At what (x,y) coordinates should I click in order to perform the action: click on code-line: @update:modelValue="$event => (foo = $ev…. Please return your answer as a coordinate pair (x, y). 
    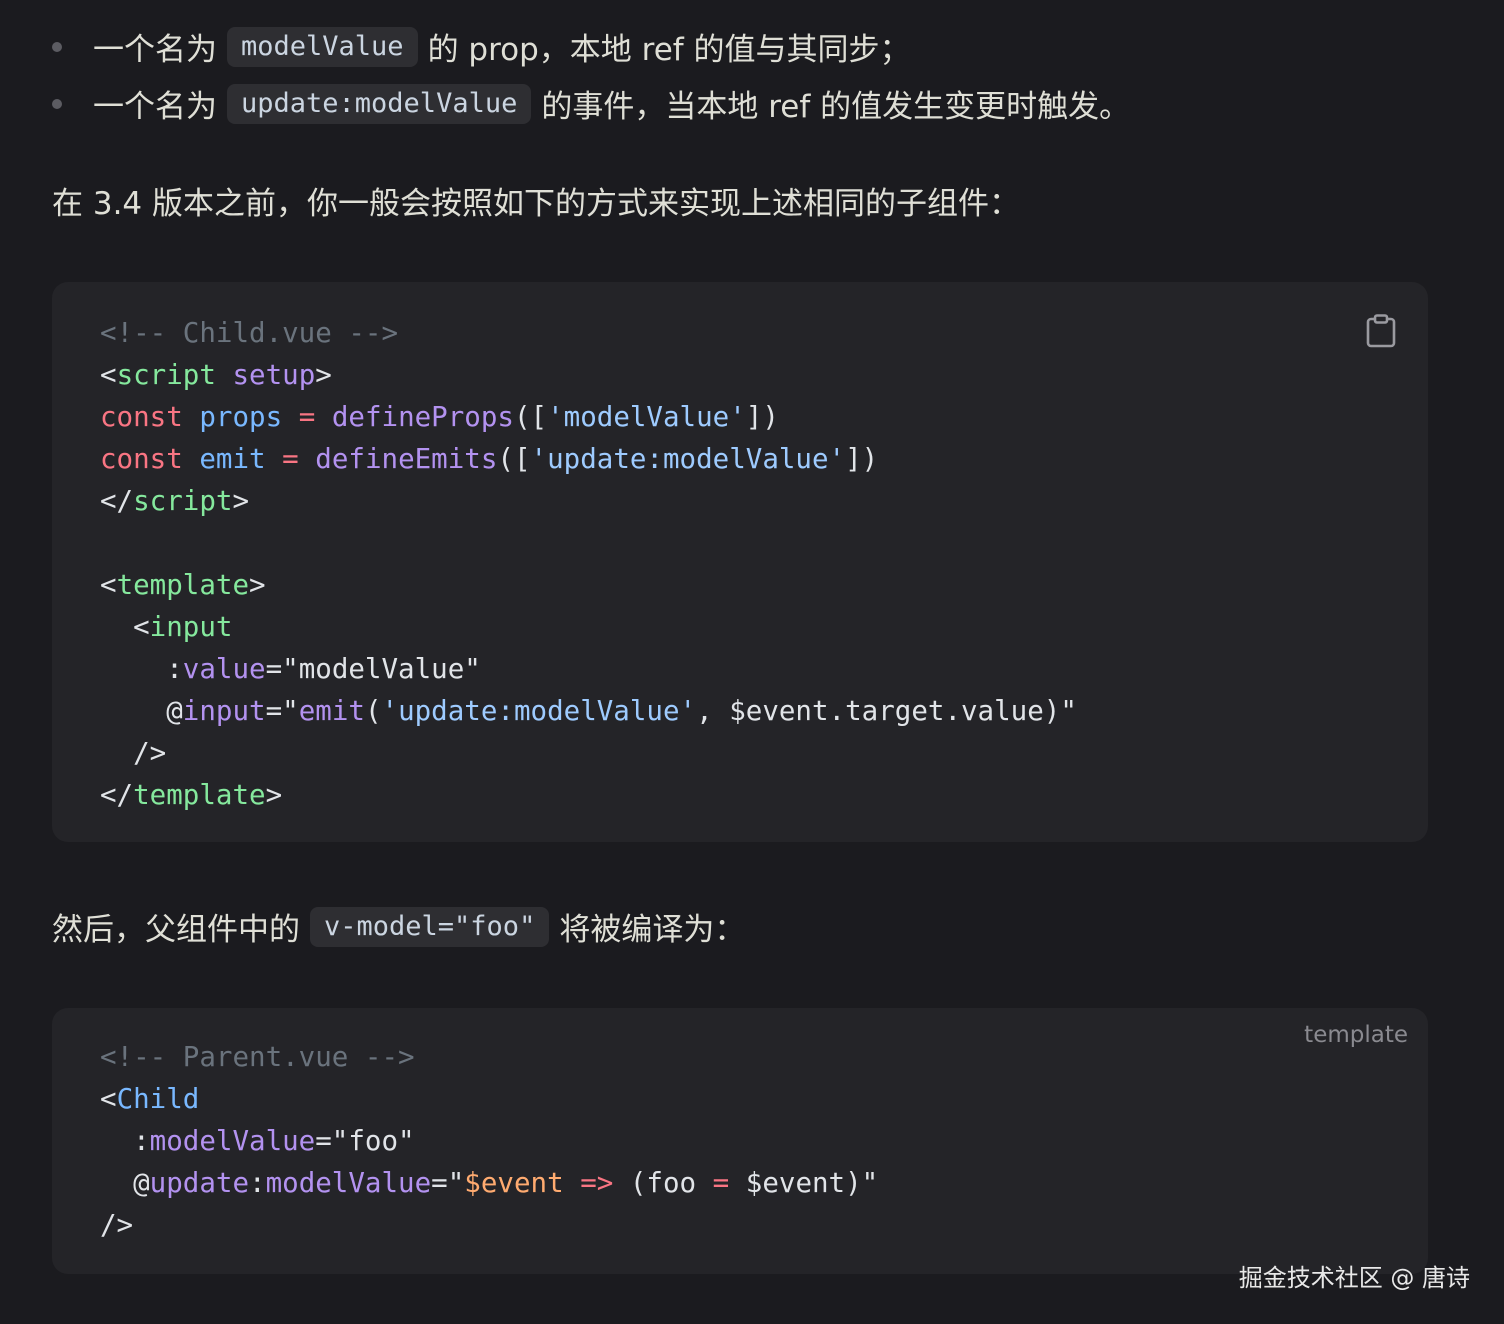
    Looking at the image, I should click on (489, 1183).